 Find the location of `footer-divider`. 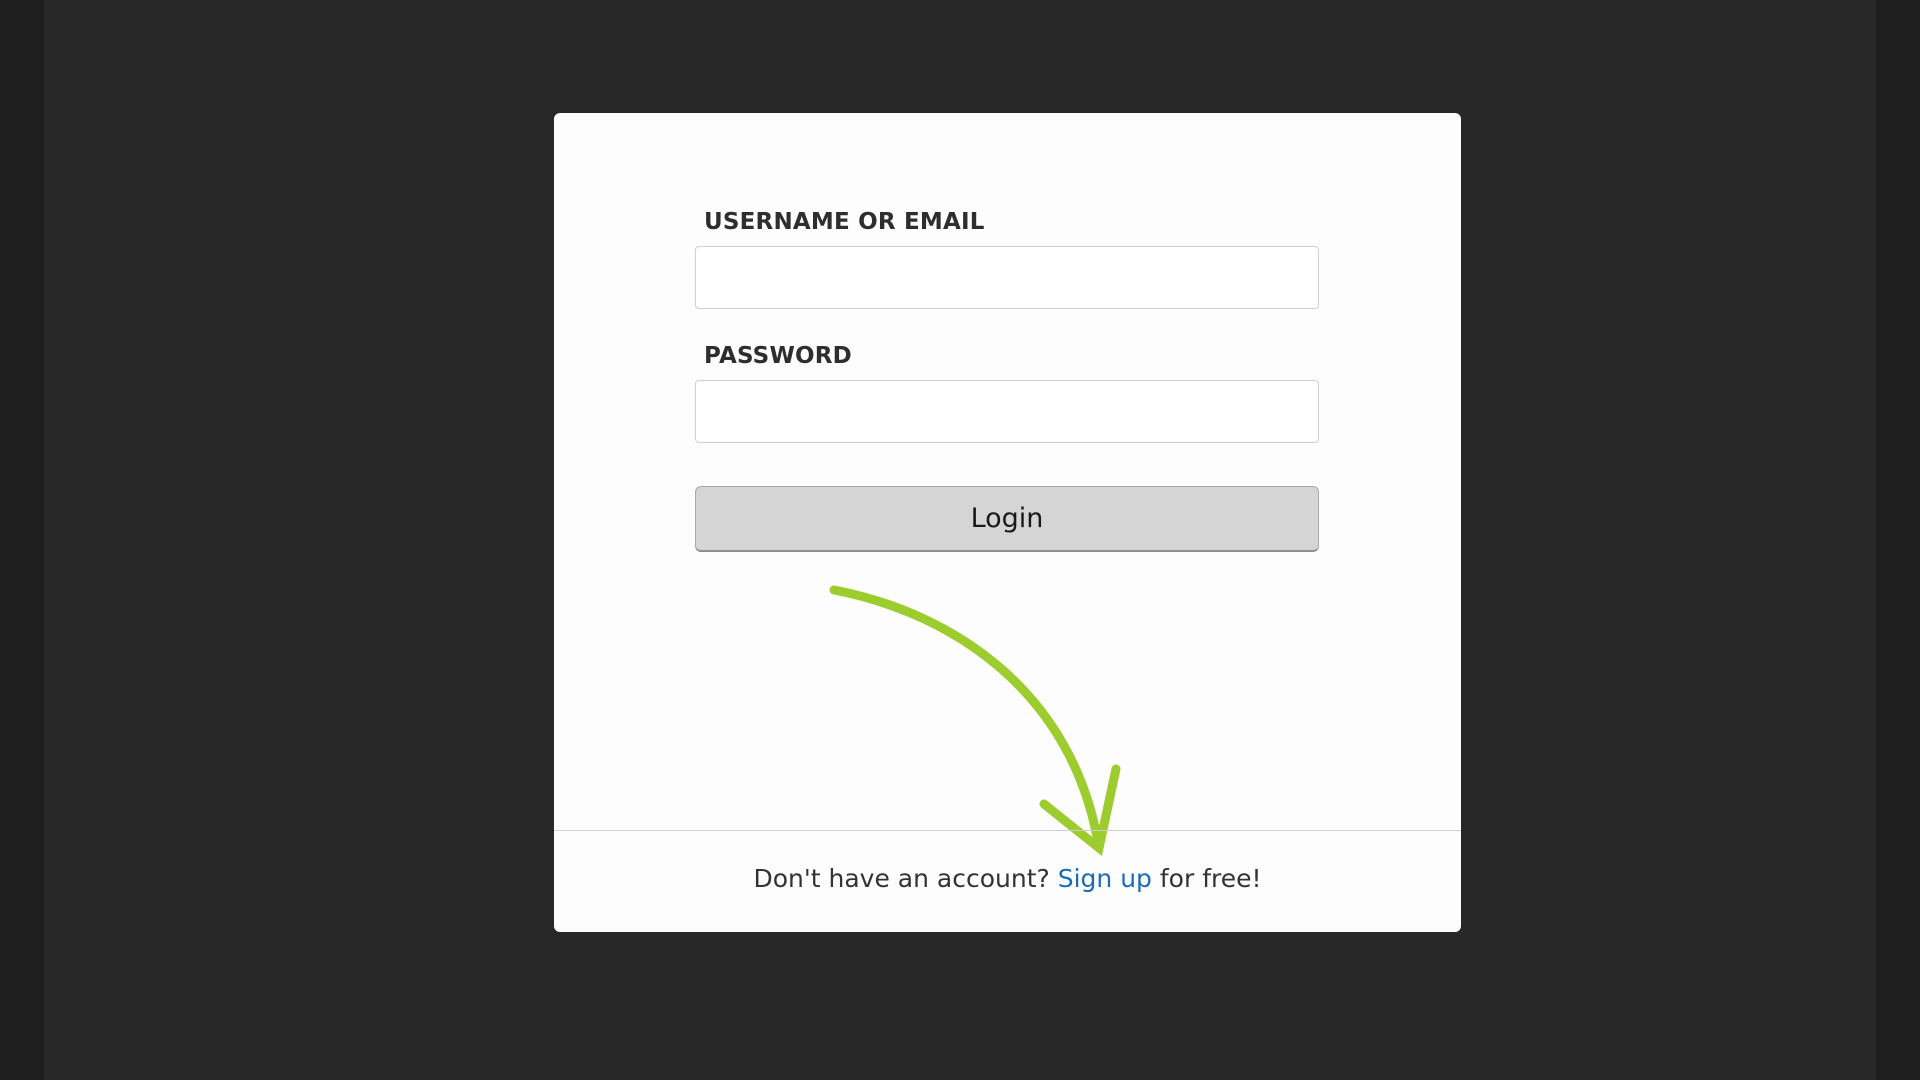

footer-divider is located at coordinates (1007, 830).